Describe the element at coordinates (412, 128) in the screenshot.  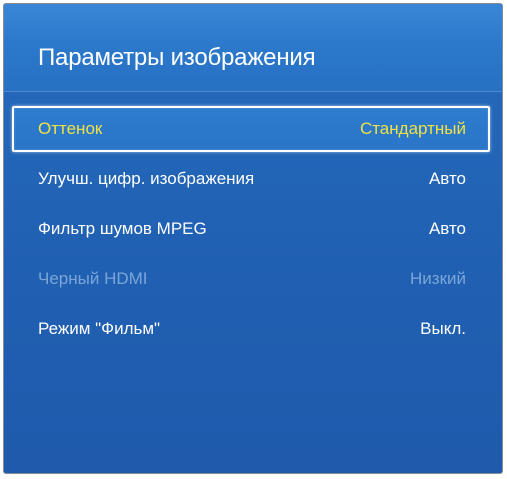
I see `menu-item-value: Стандартный` at that location.